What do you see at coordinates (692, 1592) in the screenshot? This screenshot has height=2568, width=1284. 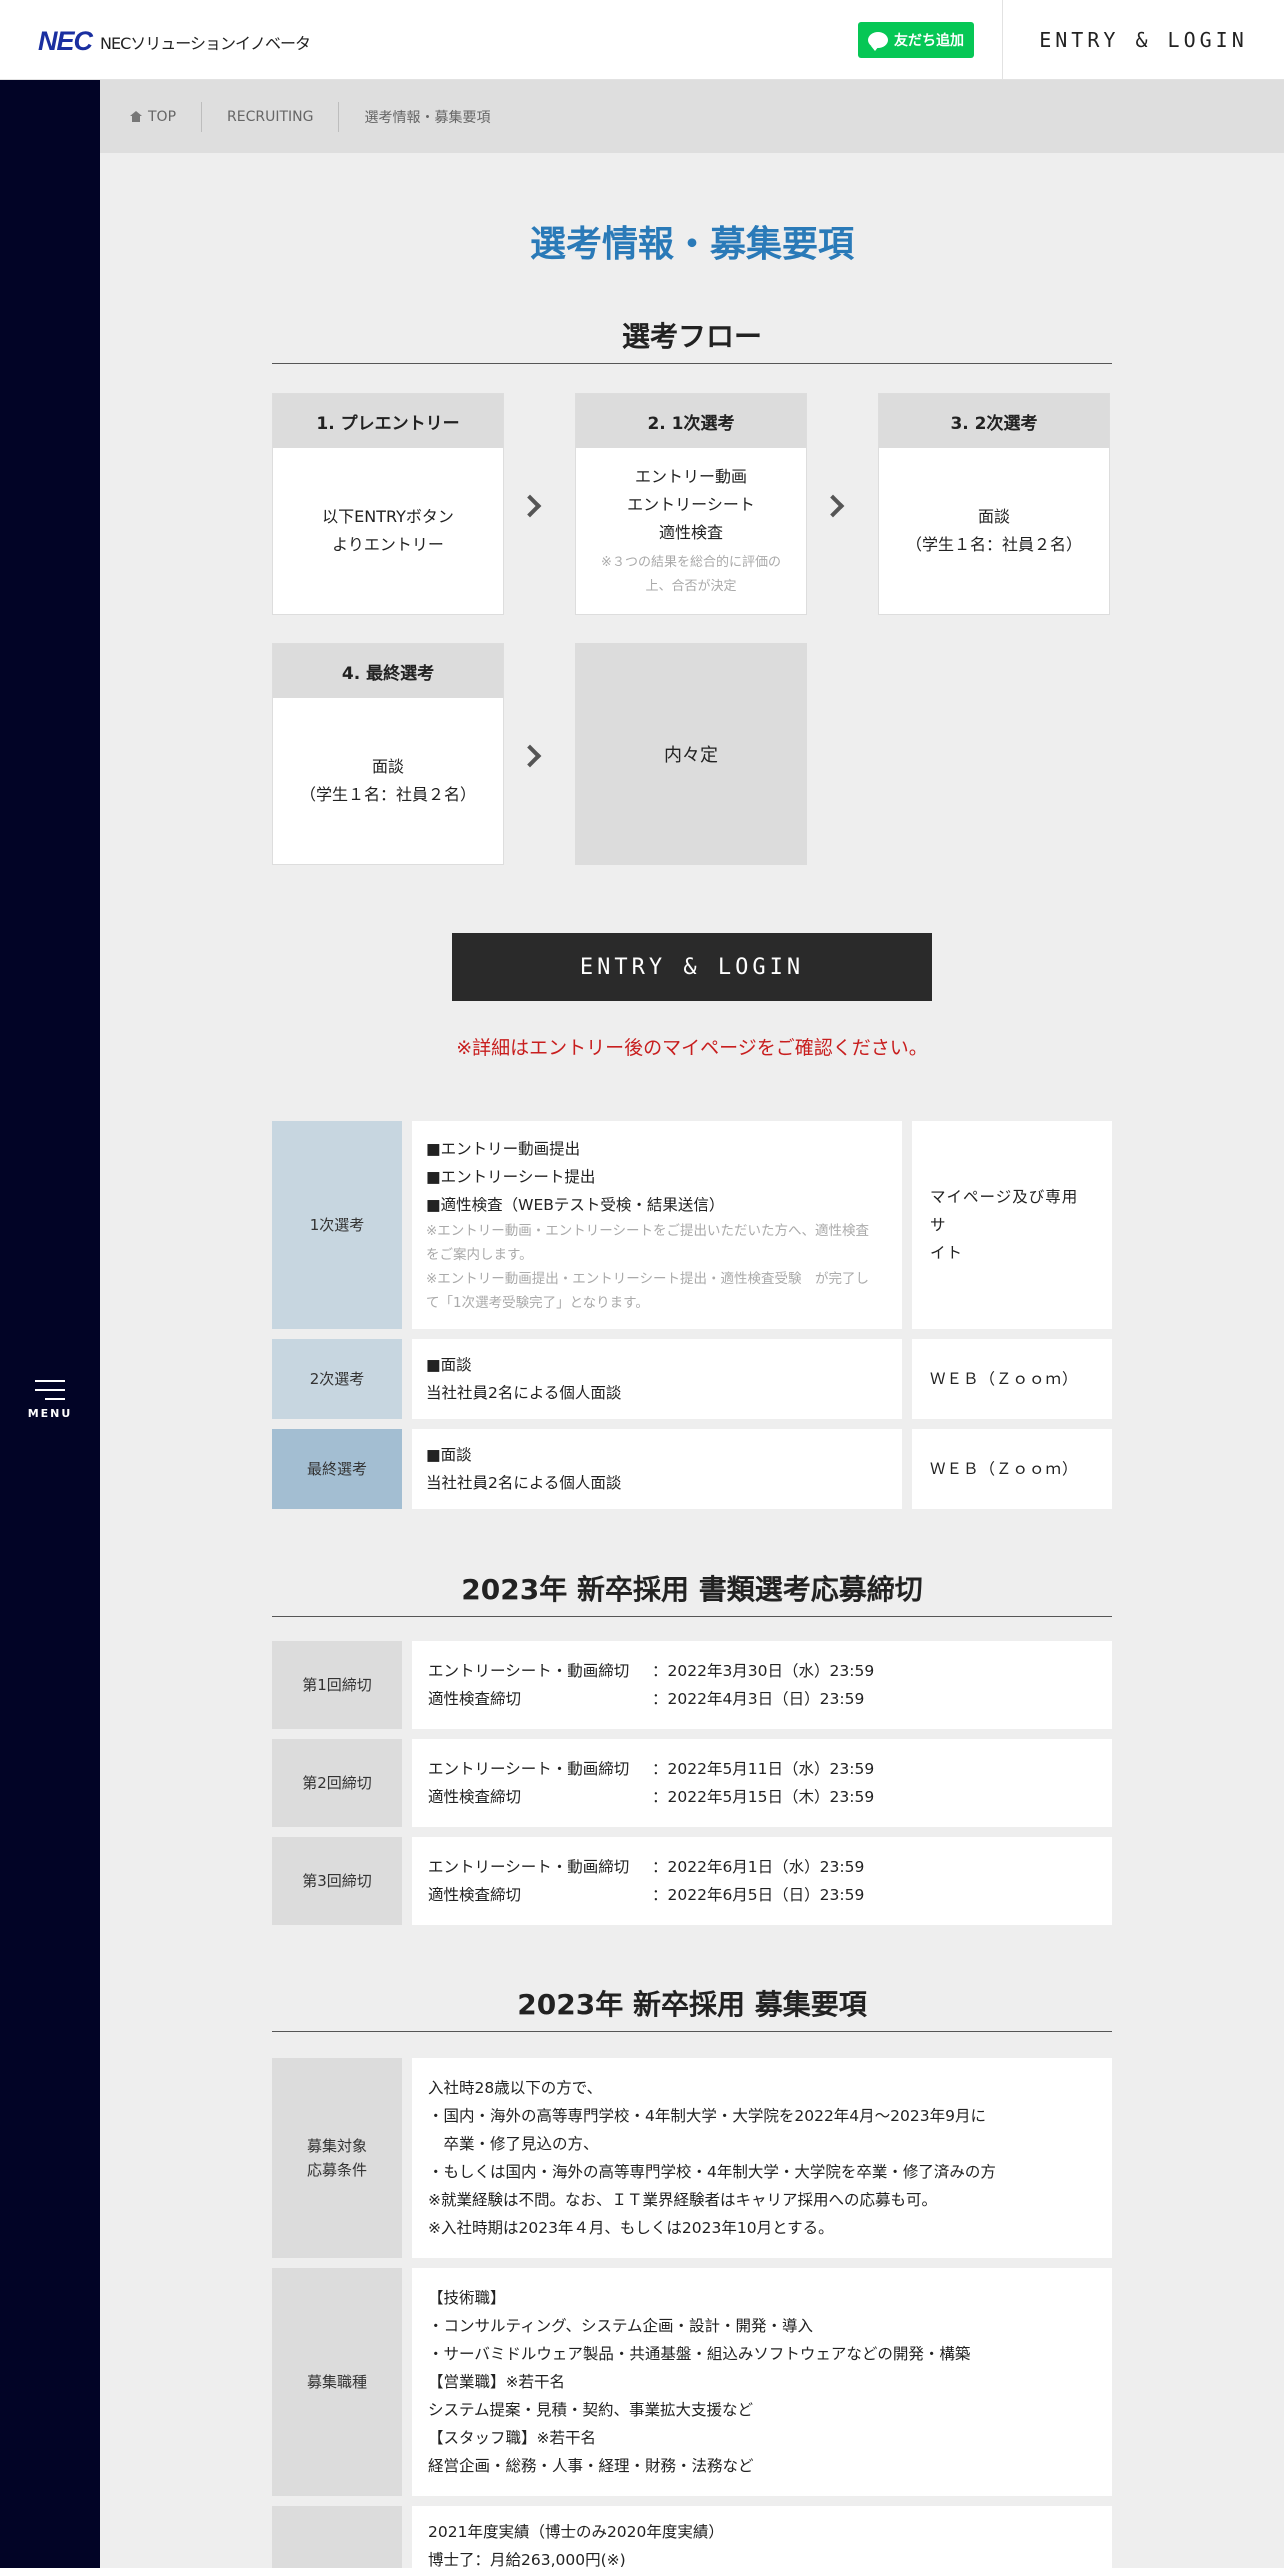 I see `deadline-title: 2023年 新卒採用 書類選考応募締切` at bounding box center [692, 1592].